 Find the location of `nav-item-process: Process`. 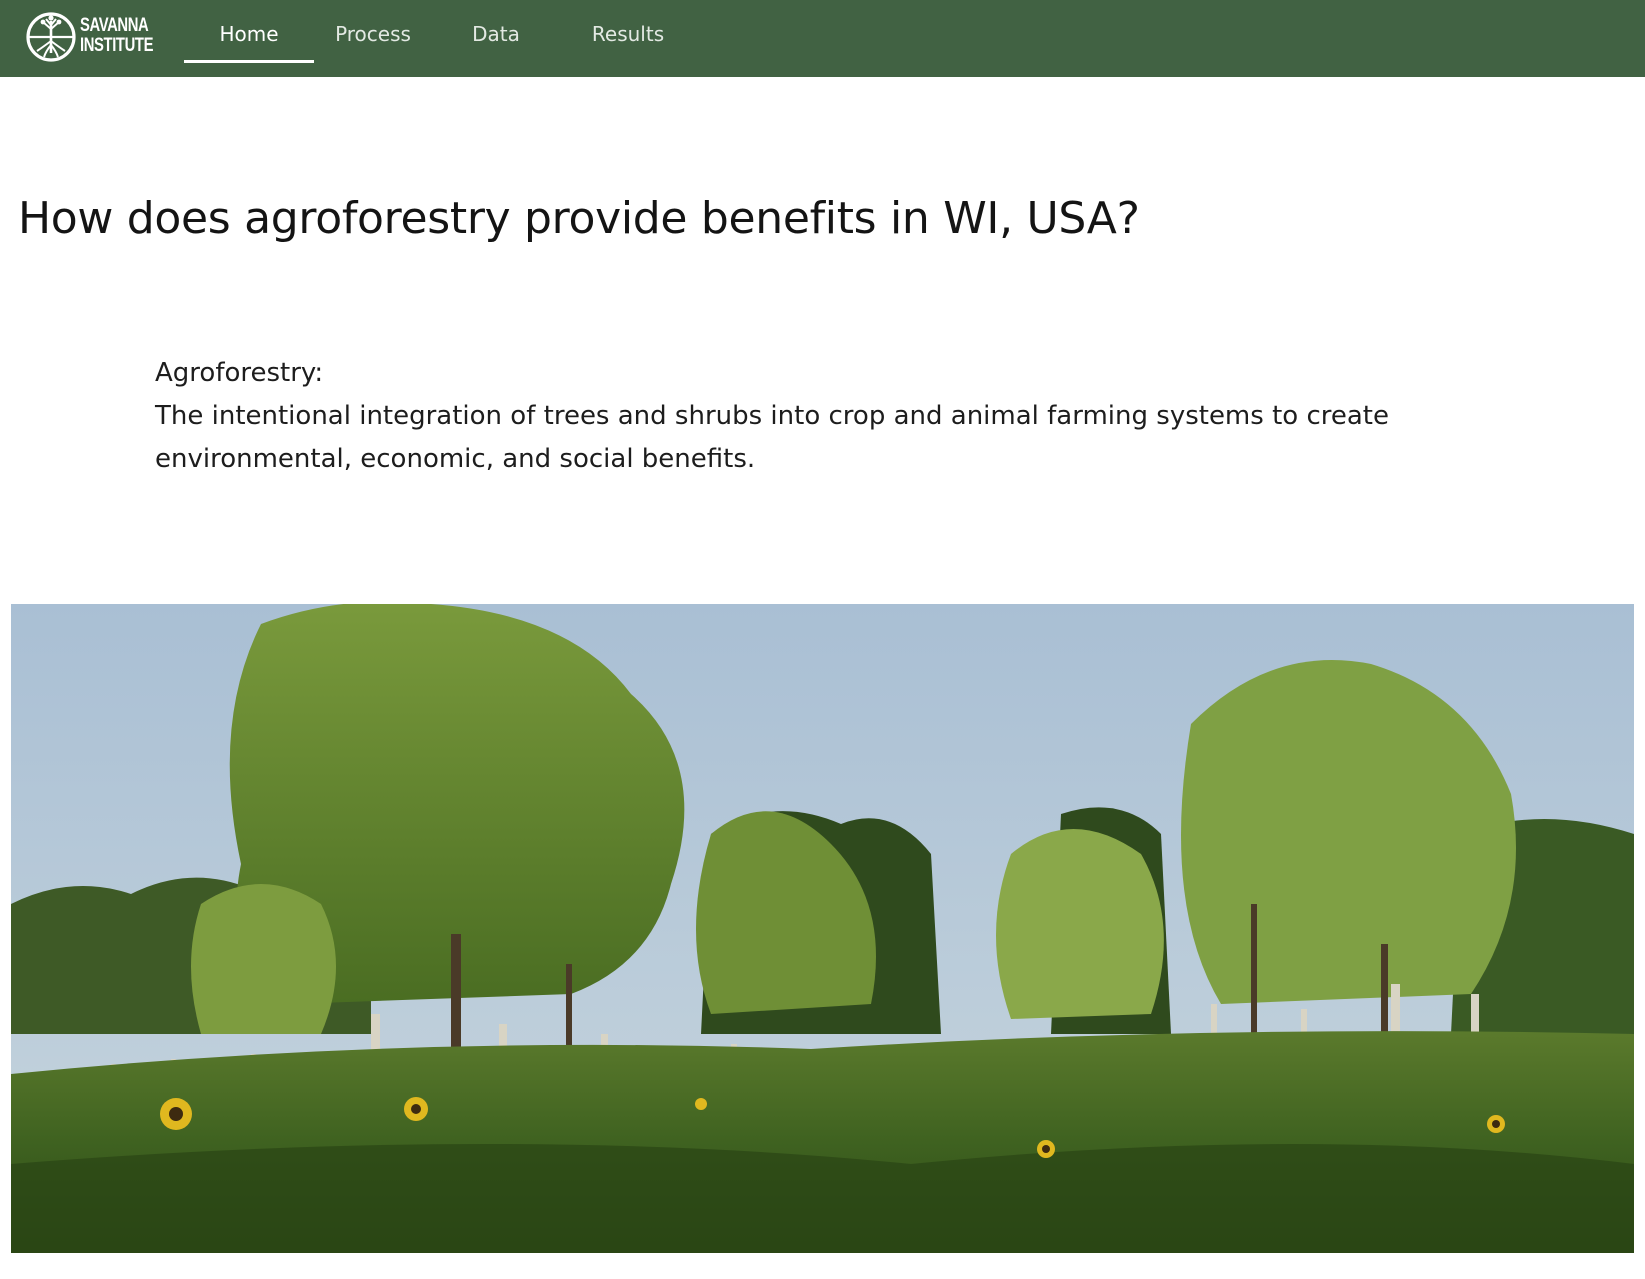

nav-item-process: Process is located at coordinates (373, 30).